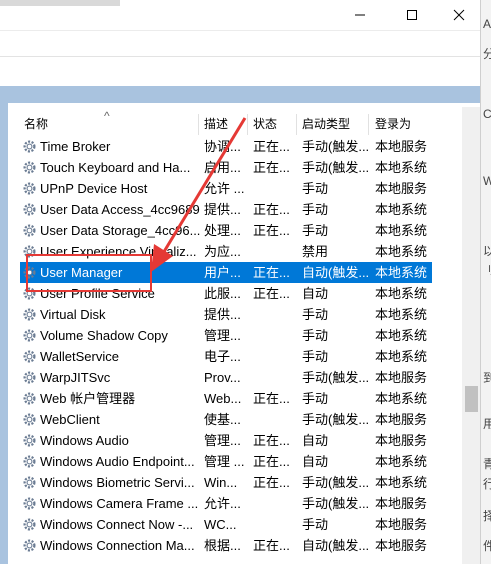 Image resolution: width=491 pixels, height=564 pixels. Describe the element at coordinates (226, 209) in the screenshot. I see `table-row: User Data Access_4cc9689 提供... 正在... 手动 本地系统` at that location.